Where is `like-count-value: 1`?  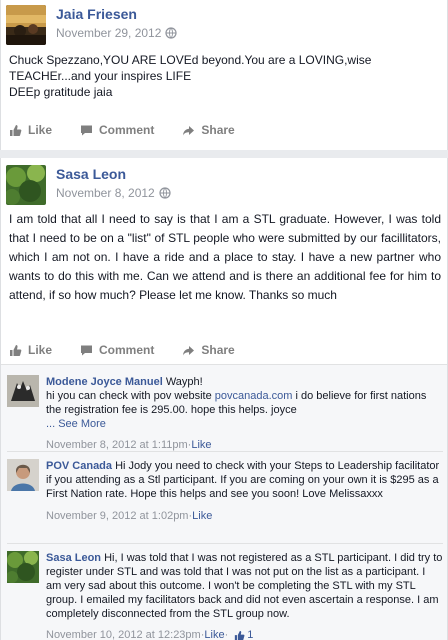 like-count-value: 1 is located at coordinates (250, 634).